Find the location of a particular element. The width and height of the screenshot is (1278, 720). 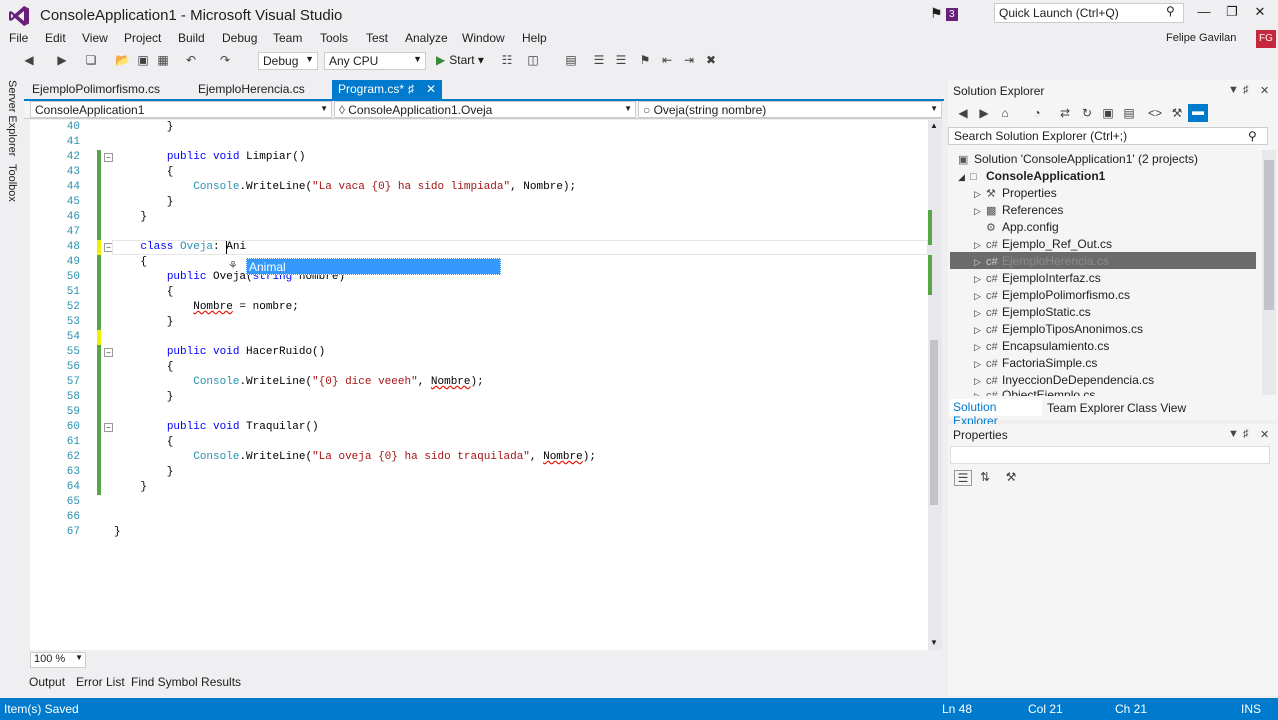

tree-item-file: ▷ c# ObjectEjemplo.cs is located at coordinates (1034, 391).